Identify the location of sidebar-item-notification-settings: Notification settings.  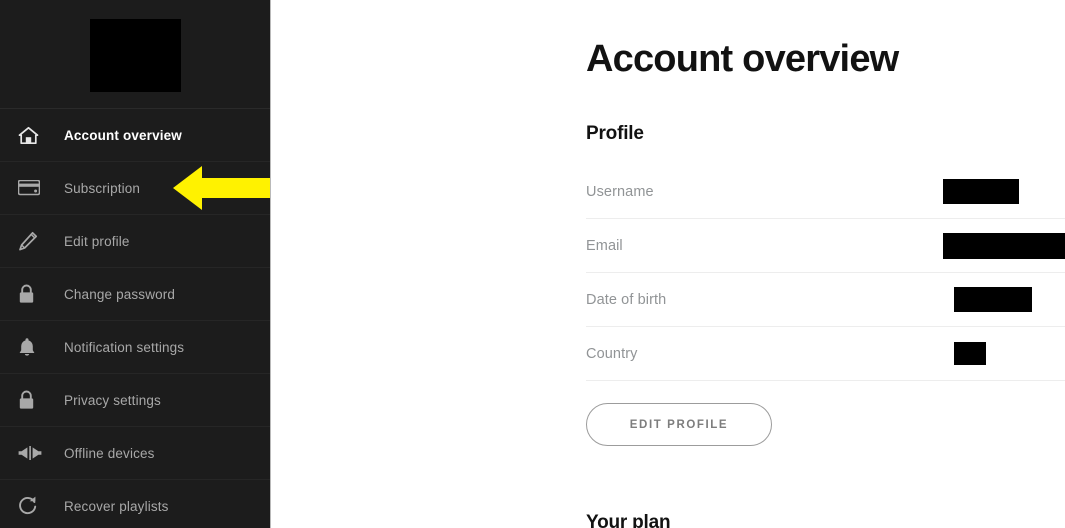
(135, 346).